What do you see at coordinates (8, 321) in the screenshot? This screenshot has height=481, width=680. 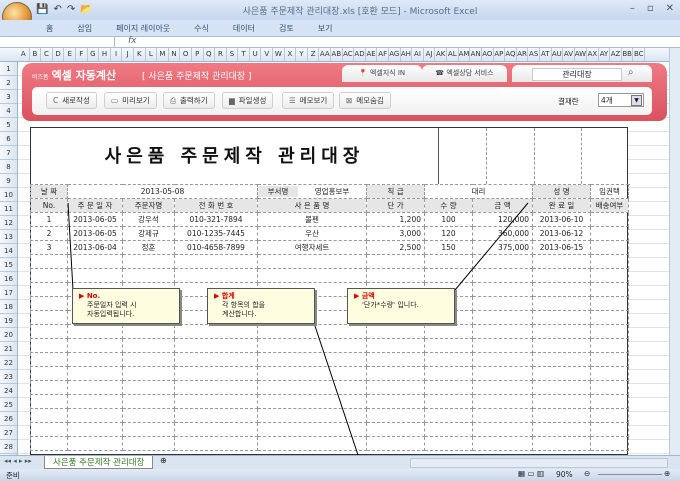 I see `row-header: 19` at bounding box center [8, 321].